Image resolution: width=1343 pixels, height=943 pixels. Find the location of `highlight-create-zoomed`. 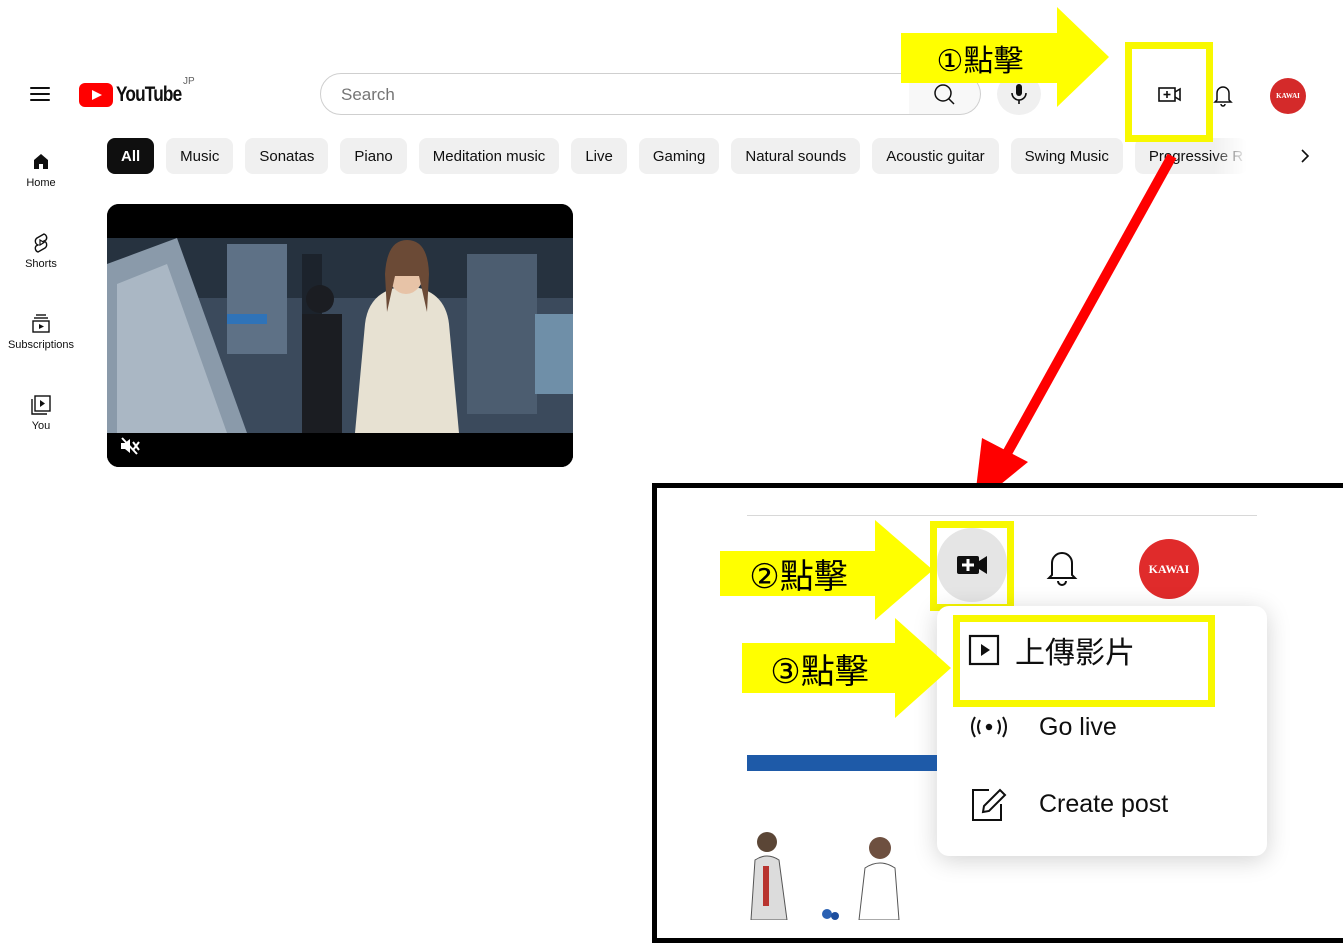

highlight-create-zoomed is located at coordinates (972, 566).